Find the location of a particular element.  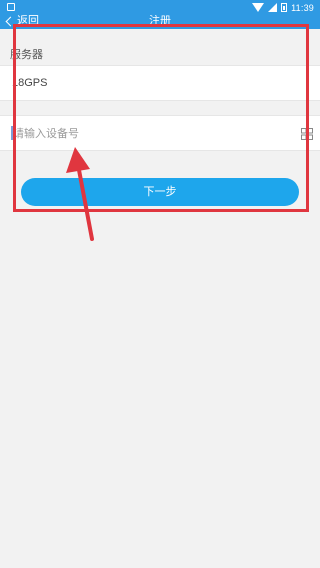

page-title: 注册 is located at coordinates (160, 21).